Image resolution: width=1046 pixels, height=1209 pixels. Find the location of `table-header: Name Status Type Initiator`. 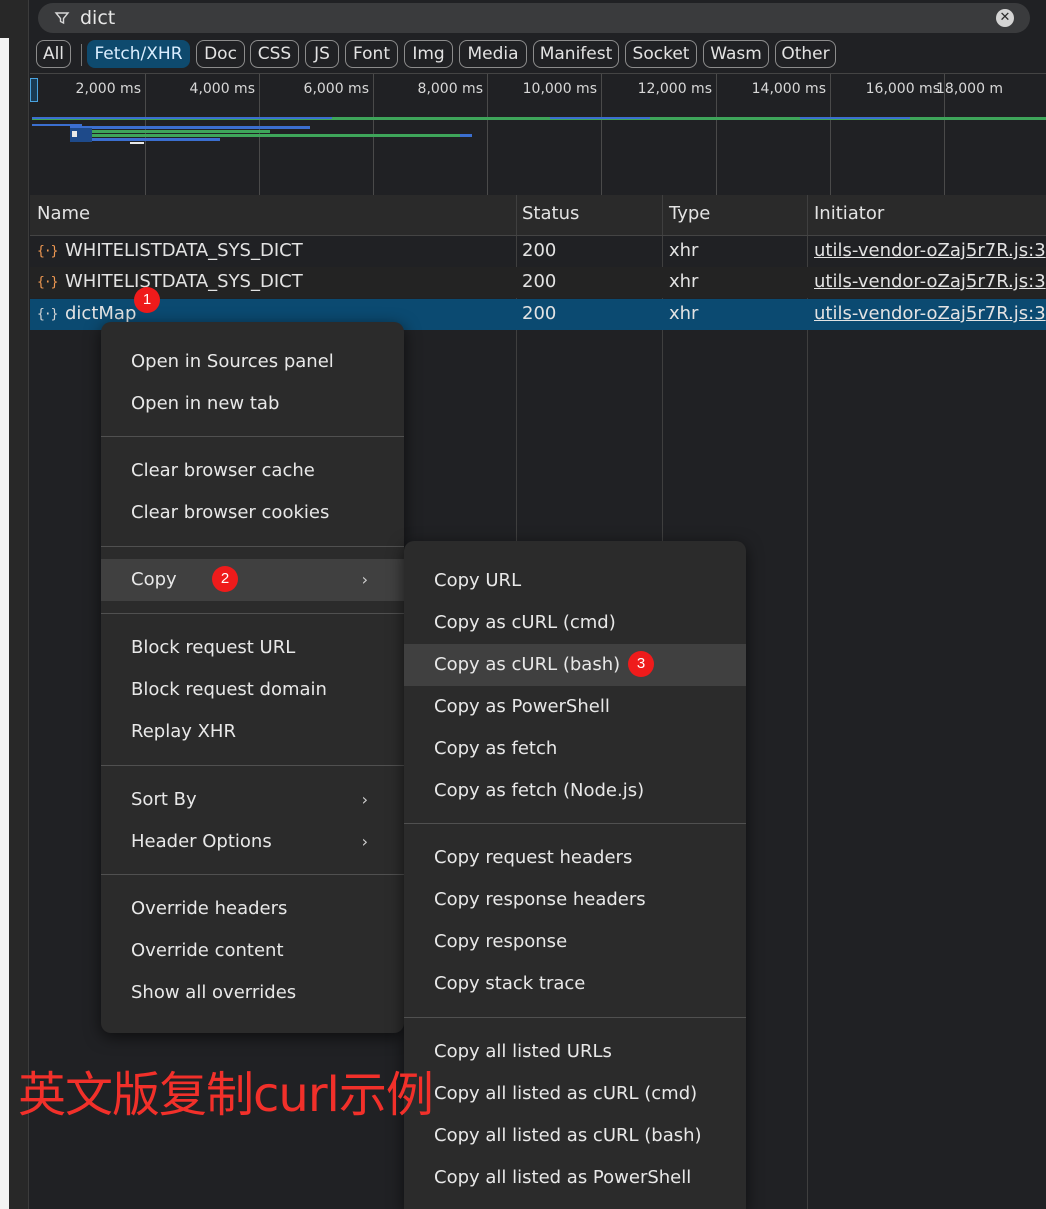

table-header: Name Status Type Initiator is located at coordinates (538, 215).